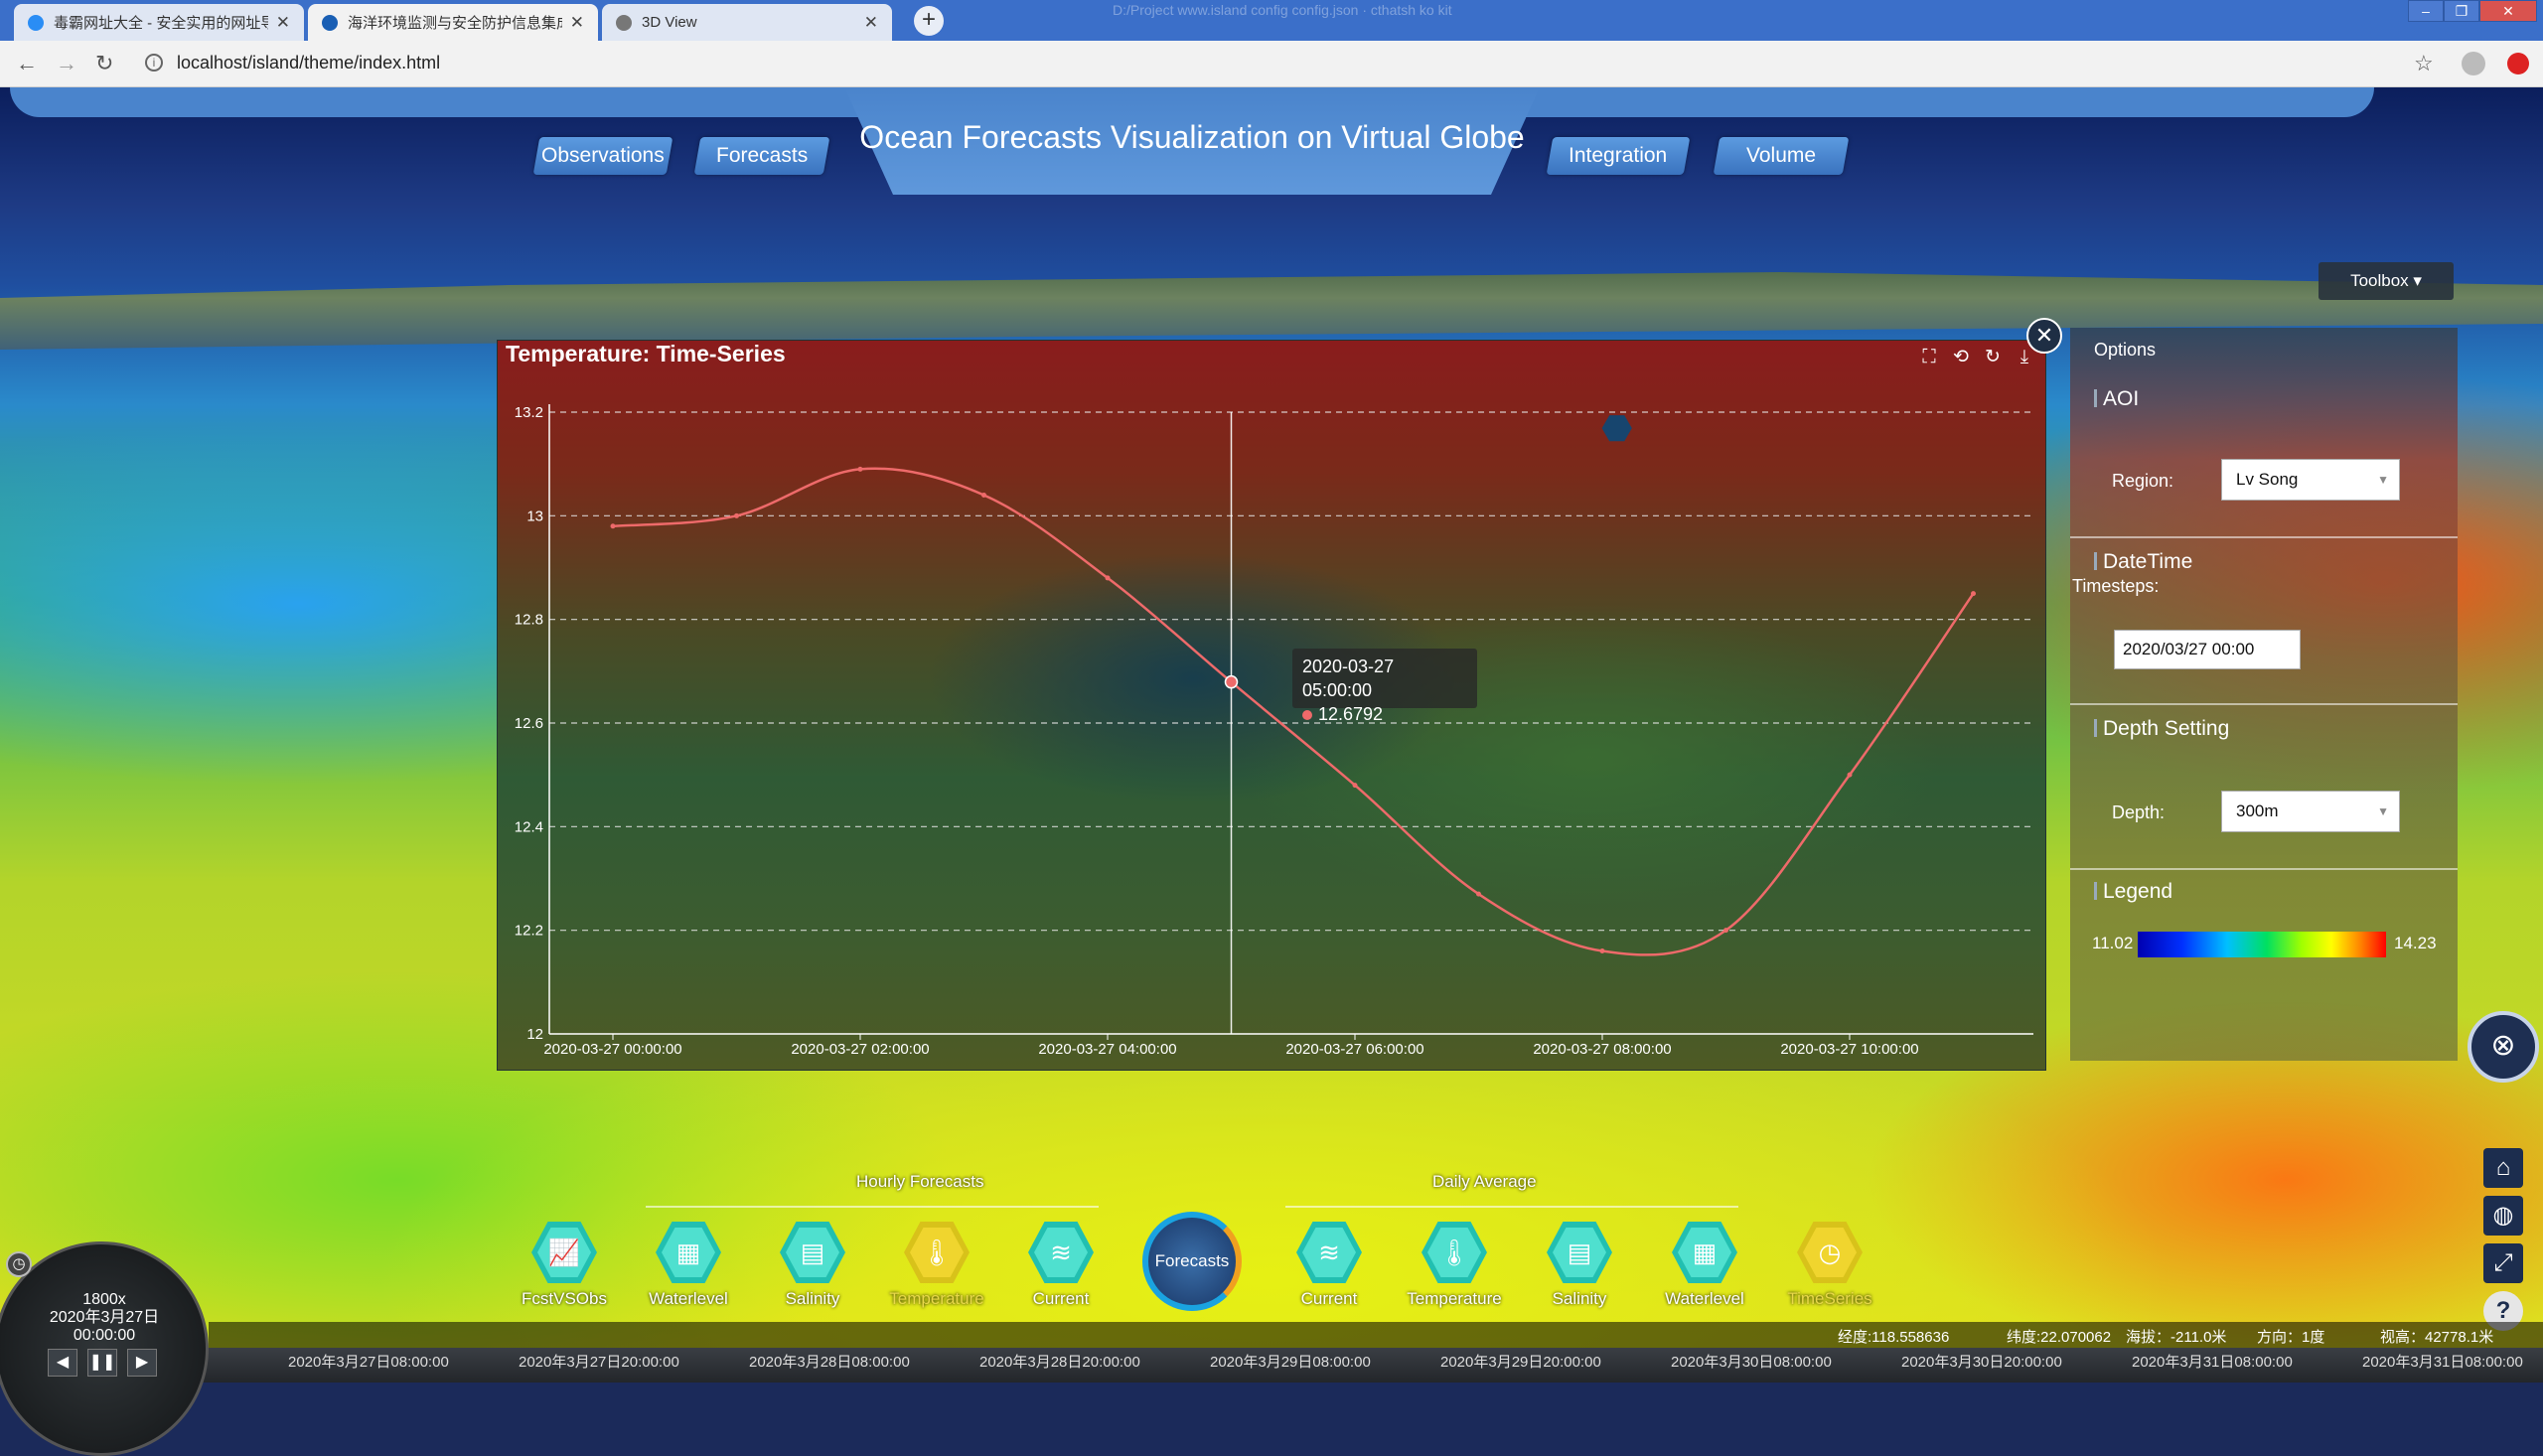 Image resolution: width=2543 pixels, height=1456 pixels. I want to click on clock-readout: 1800x 2020年3月27日 00:00:00, so click(104, 1318).